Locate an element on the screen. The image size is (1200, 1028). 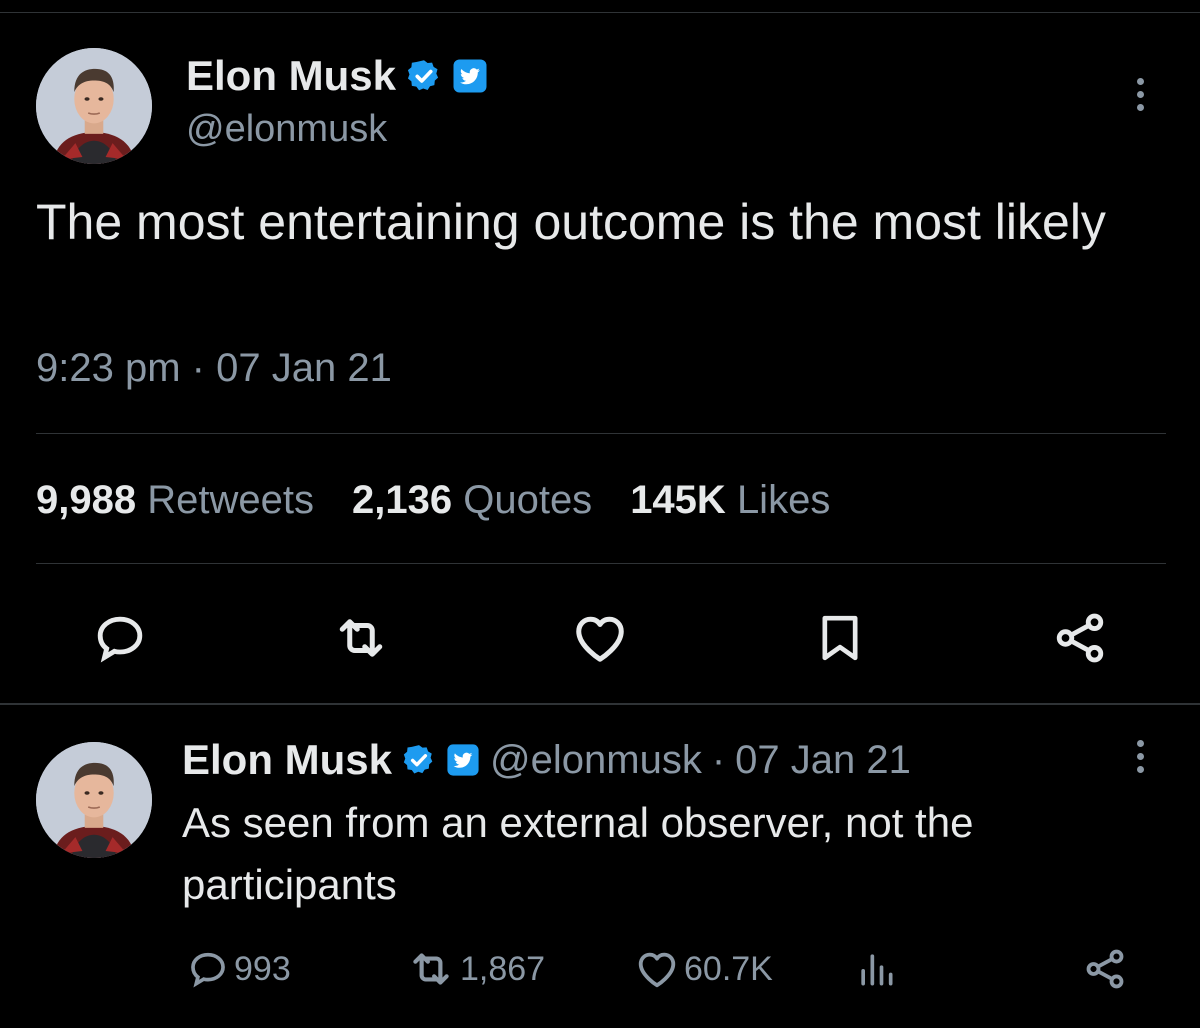
reply-header: Elon Musk @elonmusk · 07 Jan 21 is located at coordinates (546, 760).